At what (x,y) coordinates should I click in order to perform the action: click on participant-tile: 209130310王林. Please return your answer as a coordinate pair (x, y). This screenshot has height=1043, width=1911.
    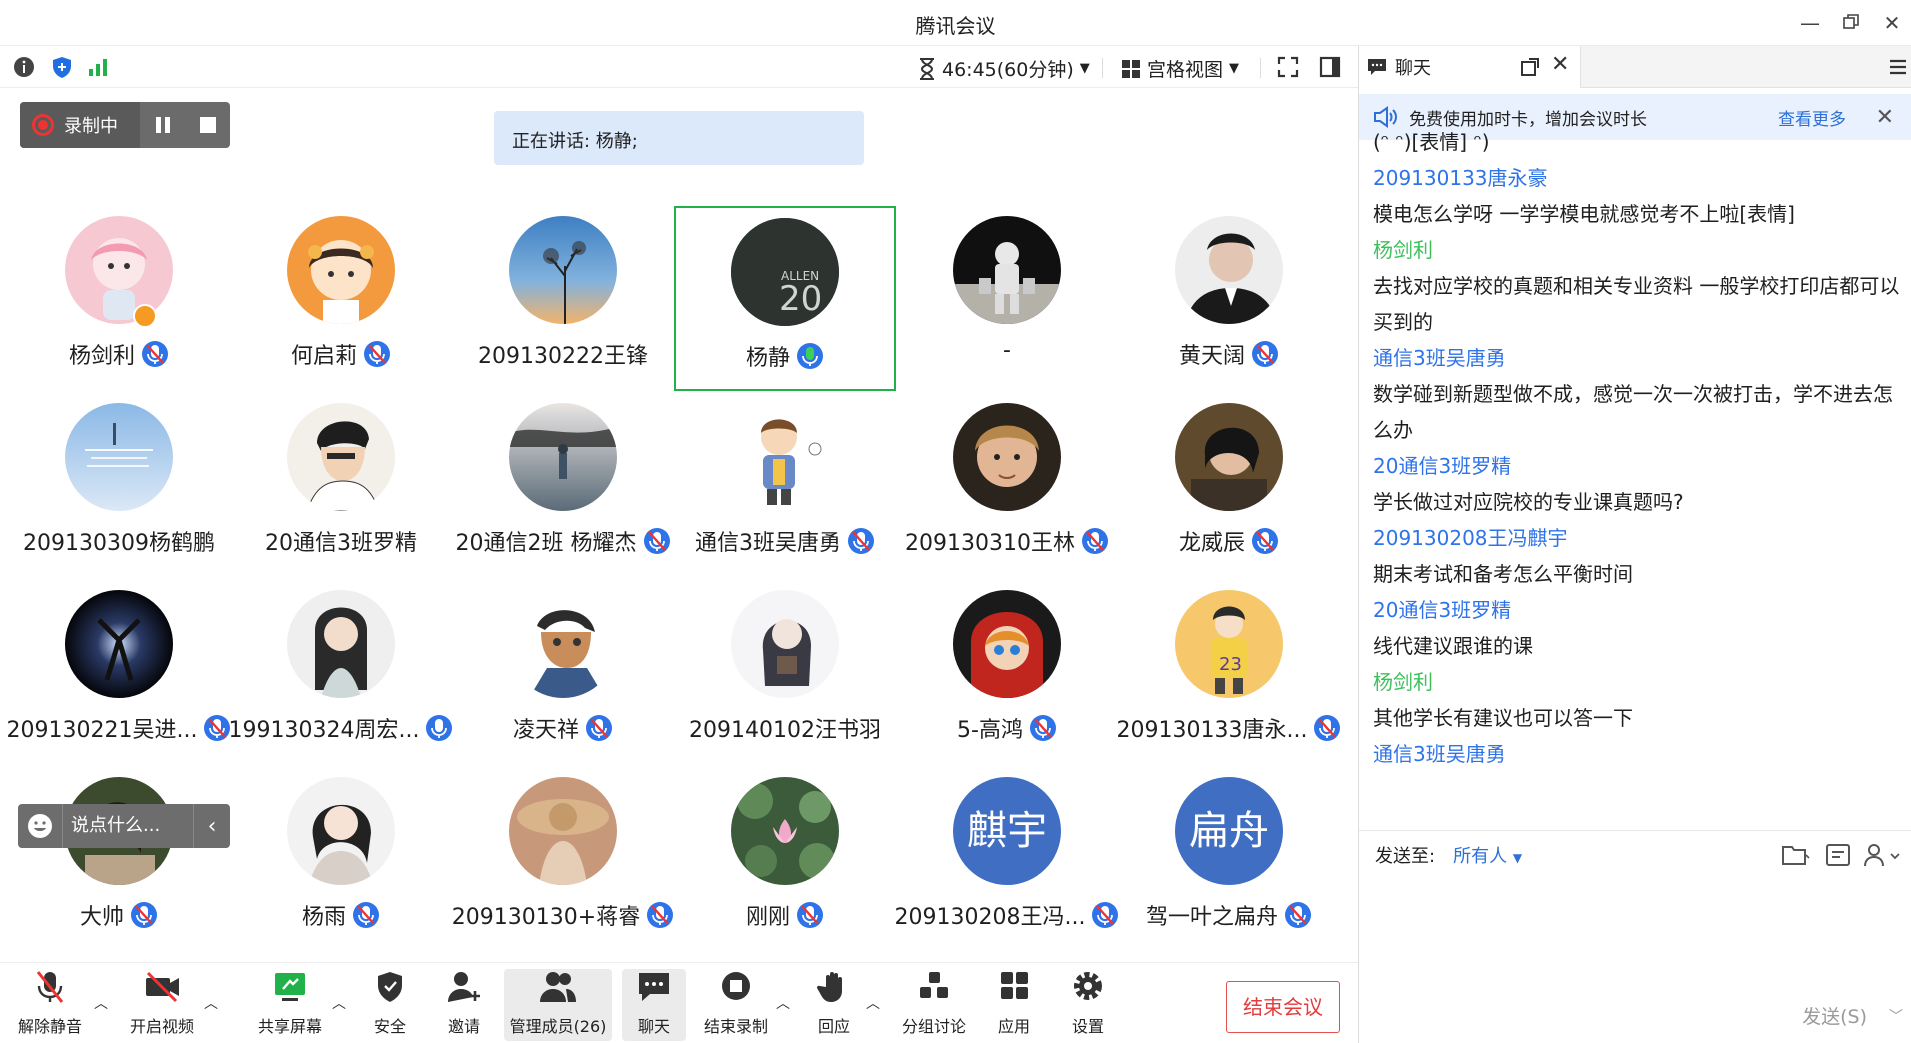
    Looking at the image, I should click on (1007, 485).